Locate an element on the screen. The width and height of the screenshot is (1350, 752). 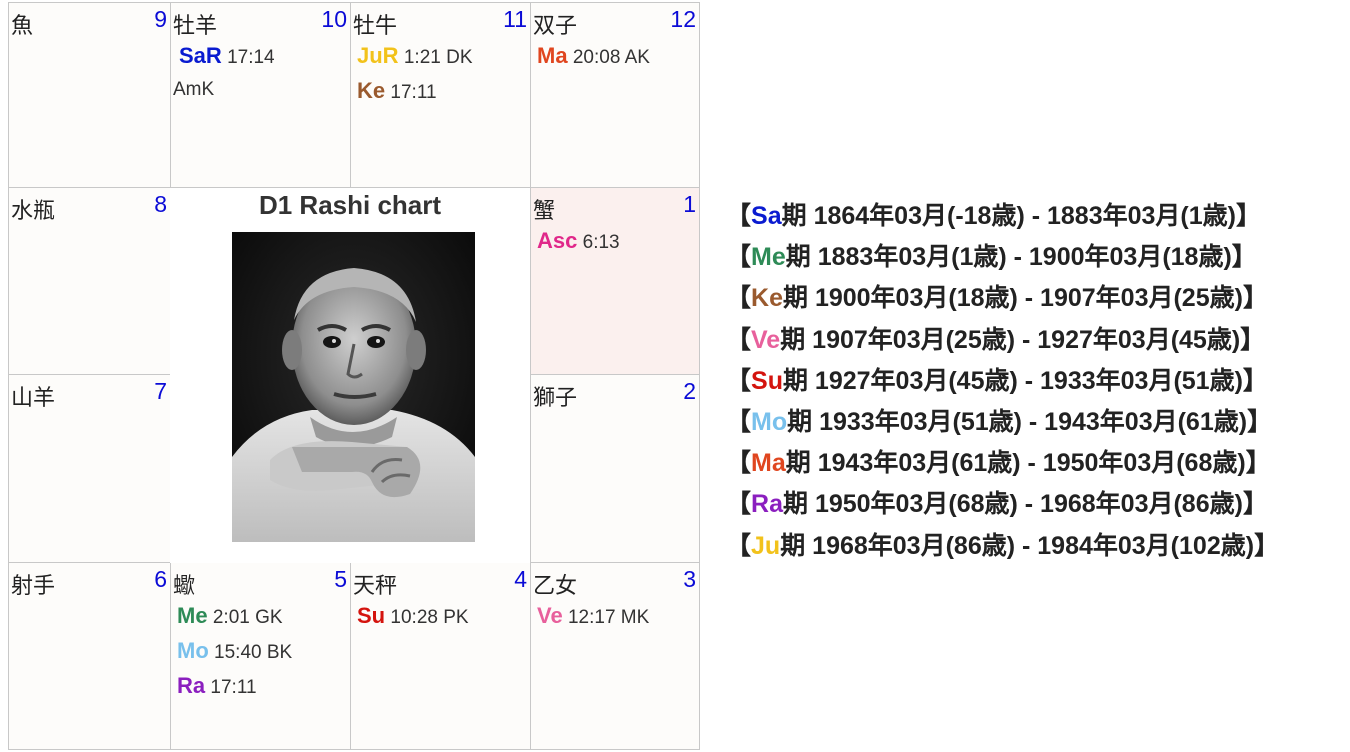
dasha-period-item: 【Sa期 1864年03月(-18歳) - 1883年03月(1歳)】 is located at coordinates (1002, 216).